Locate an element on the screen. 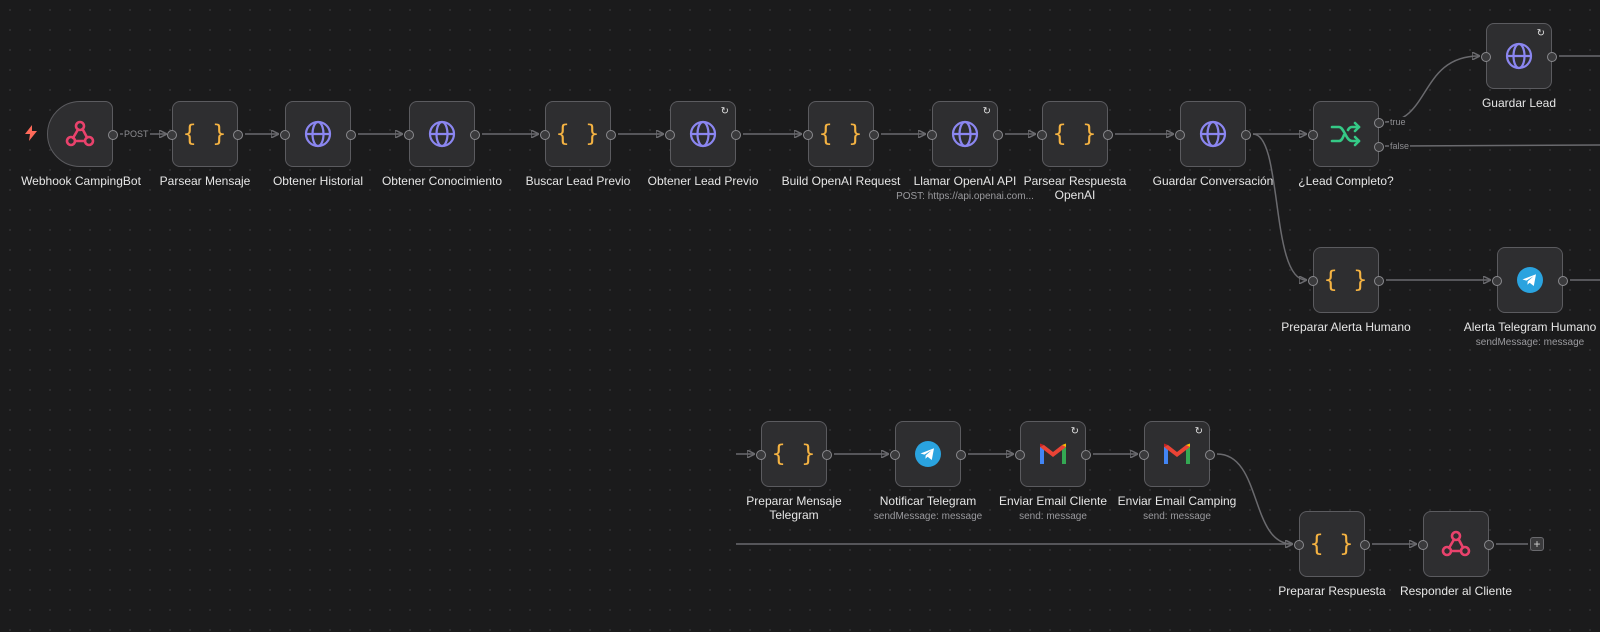  node-build-openai-request: { } is located at coordinates (841, 134).